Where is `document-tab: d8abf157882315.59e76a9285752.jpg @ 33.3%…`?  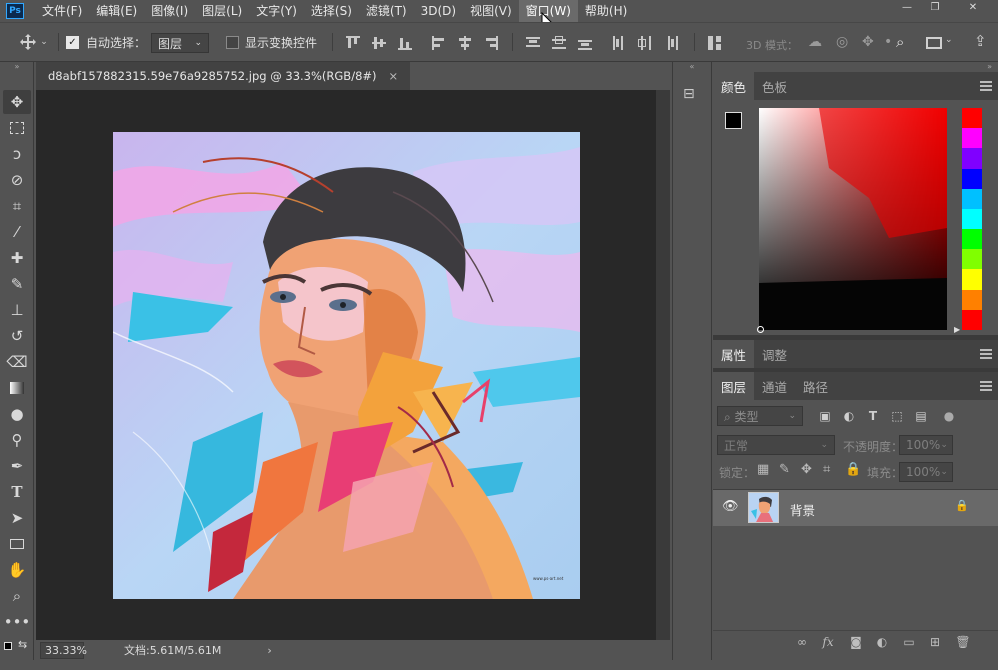
document-tab: d8abf157882315.59e76a9285752.jpg @ 33.3%… is located at coordinates (223, 76).